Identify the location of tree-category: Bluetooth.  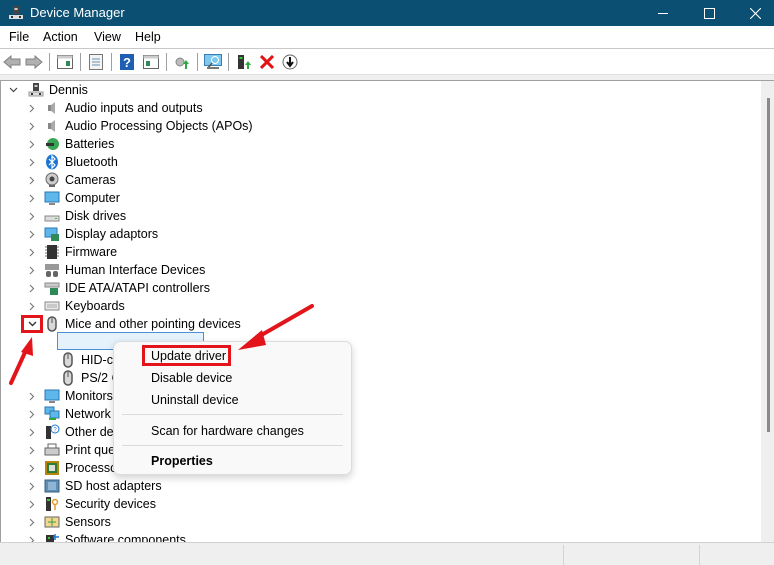
(72, 162).